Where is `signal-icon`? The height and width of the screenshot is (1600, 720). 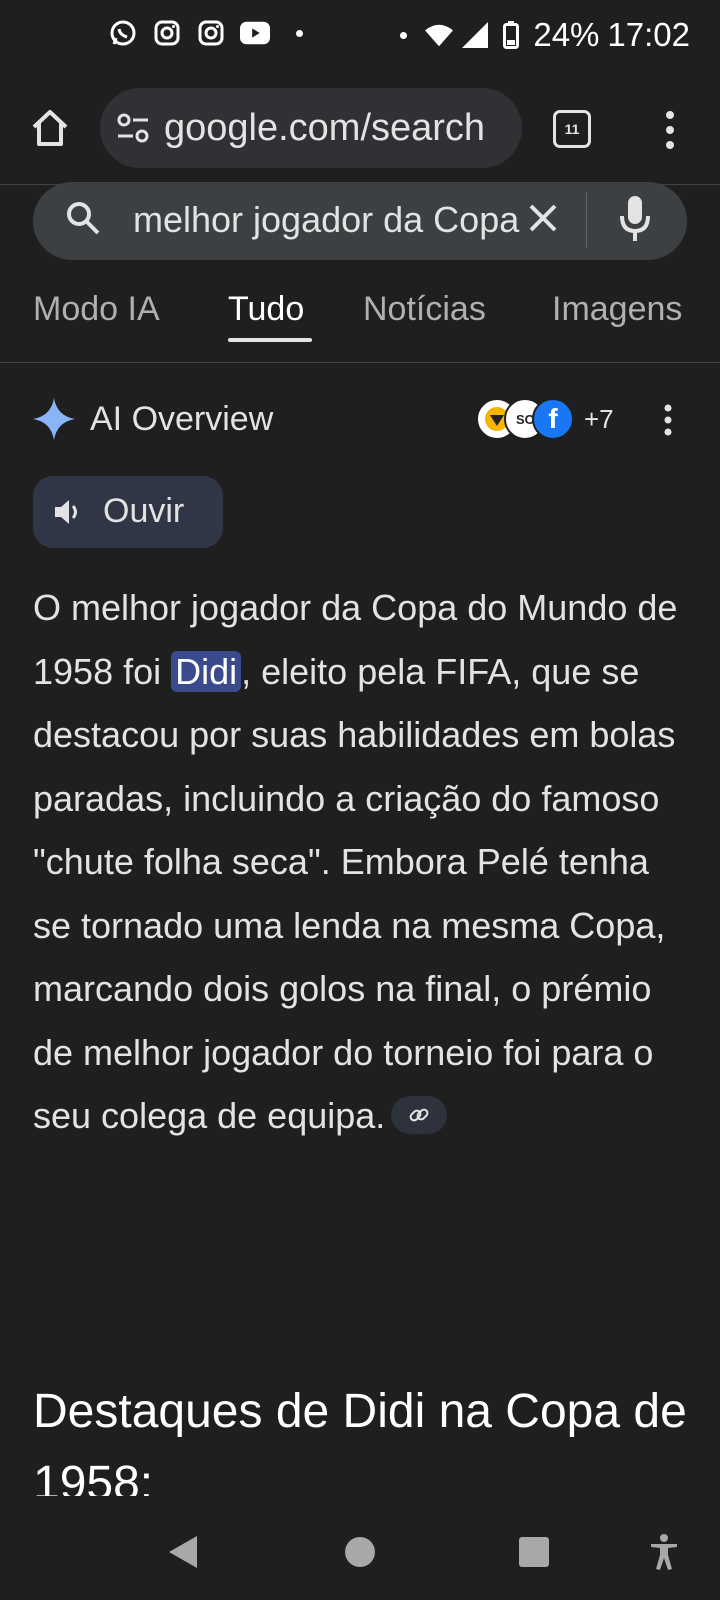 signal-icon is located at coordinates (475, 35).